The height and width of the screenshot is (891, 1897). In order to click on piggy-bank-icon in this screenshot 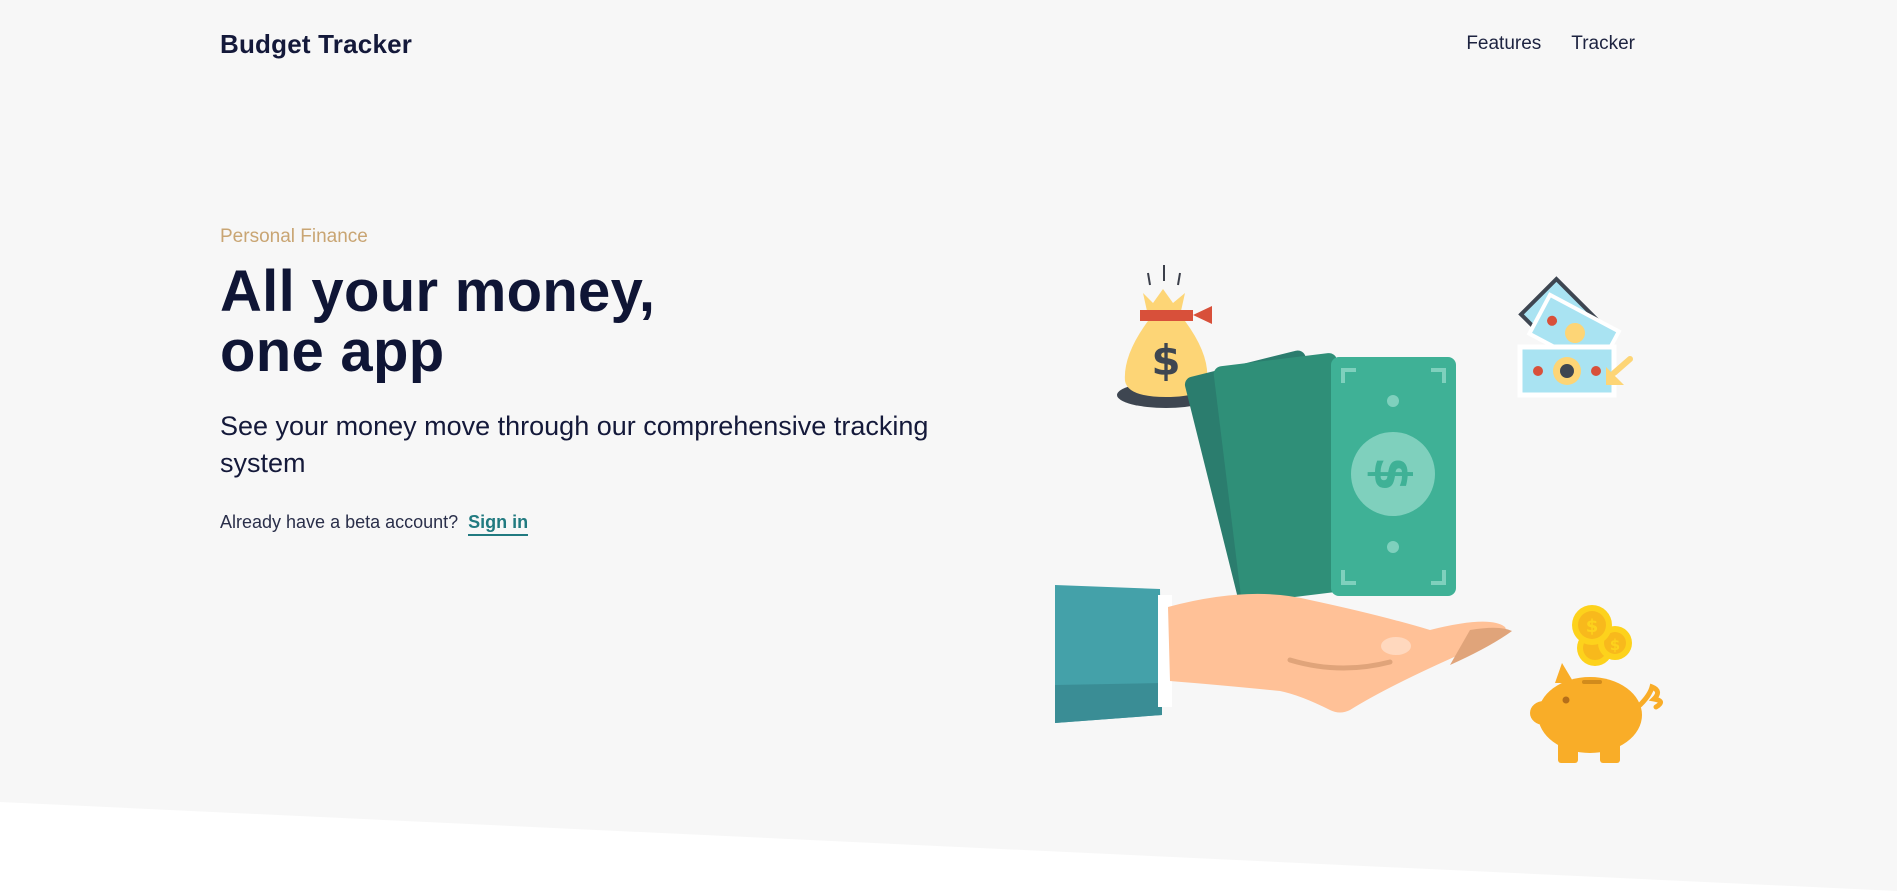, I will do `click(1596, 713)`.